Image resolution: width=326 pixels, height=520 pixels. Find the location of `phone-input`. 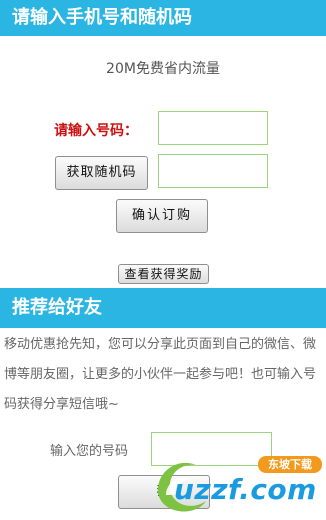

phone-input is located at coordinates (213, 128).